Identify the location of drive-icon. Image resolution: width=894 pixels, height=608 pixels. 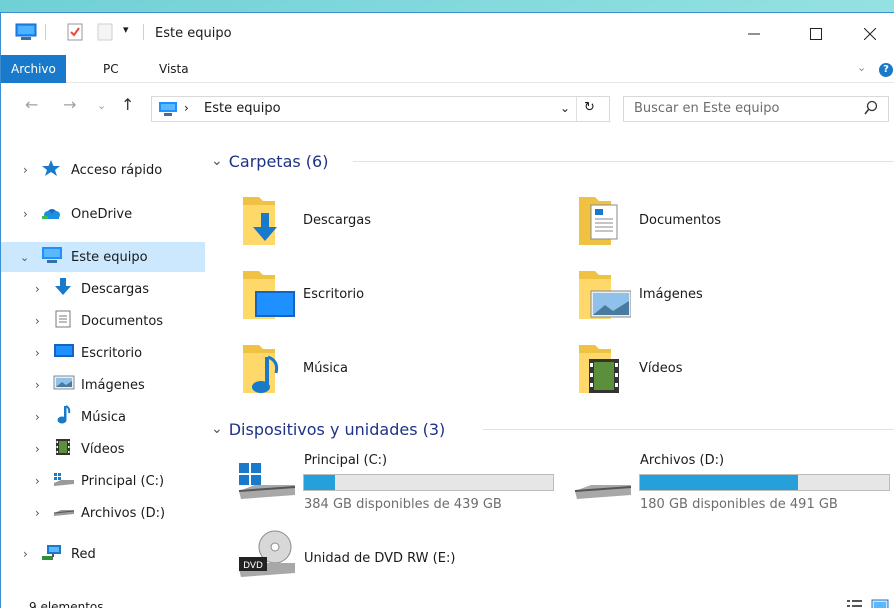
(603, 483).